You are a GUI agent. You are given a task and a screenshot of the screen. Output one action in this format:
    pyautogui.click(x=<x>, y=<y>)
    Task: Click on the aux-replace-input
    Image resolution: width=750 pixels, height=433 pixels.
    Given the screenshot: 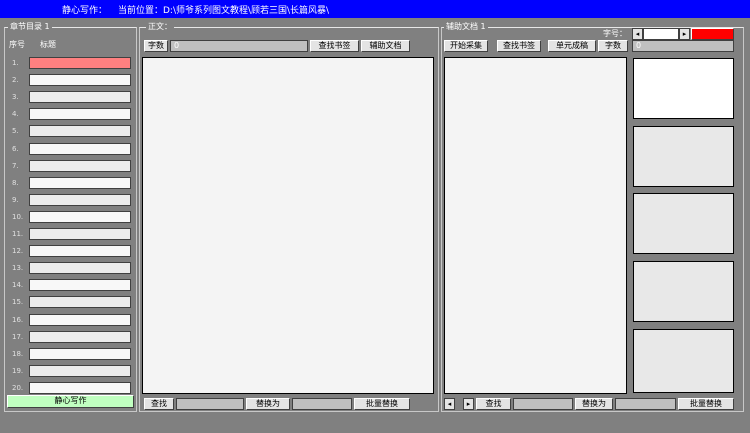 What is the action you would take?
    pyautogui.click(x=645, y=404)
    